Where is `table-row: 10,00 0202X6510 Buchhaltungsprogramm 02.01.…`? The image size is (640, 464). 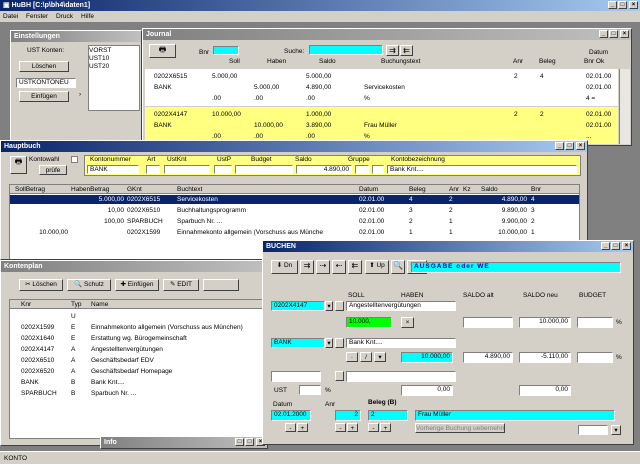 table-row: 10,00 0202X6510 Buchhaltungsprogramm 02.01.… is located at coordinates (294, 210).